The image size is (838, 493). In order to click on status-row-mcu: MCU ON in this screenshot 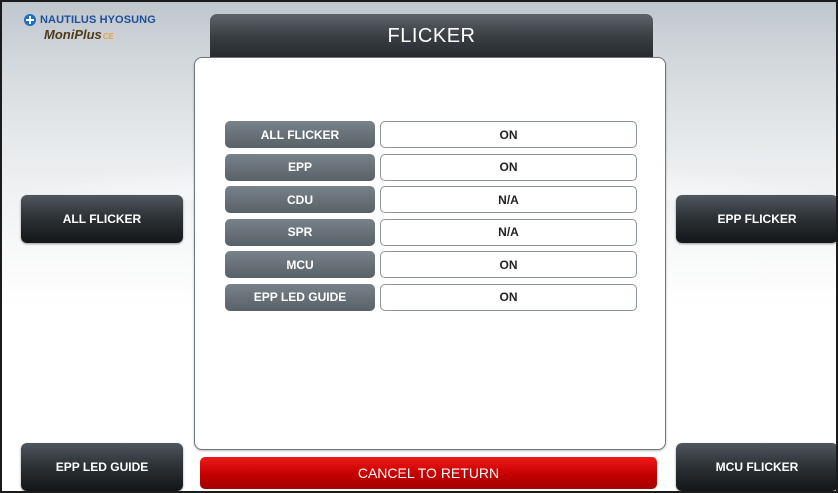, I will do `click(431, 264)`.